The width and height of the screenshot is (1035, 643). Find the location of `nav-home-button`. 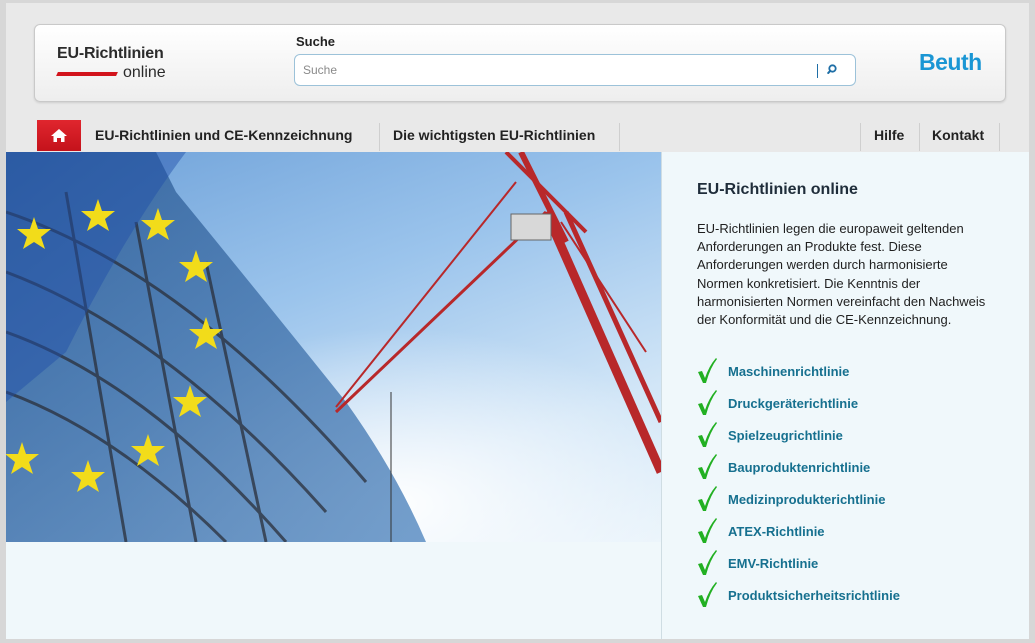

nav-home-button is located at coordinates (59, 135).